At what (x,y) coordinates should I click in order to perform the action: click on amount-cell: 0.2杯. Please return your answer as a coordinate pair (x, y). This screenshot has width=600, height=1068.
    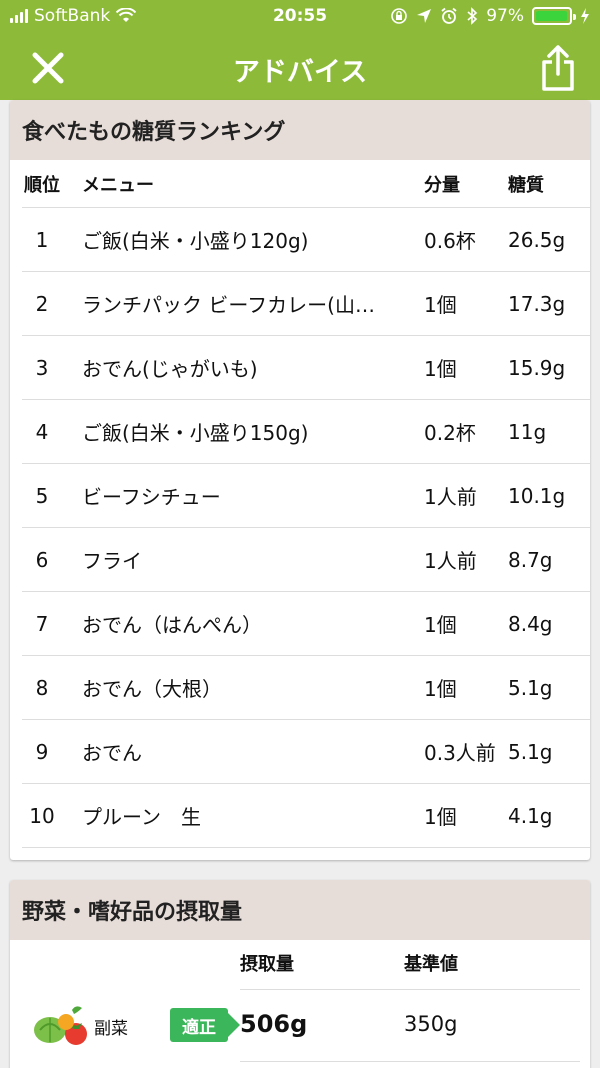
    Looking at the image, I should click on (465, 431).